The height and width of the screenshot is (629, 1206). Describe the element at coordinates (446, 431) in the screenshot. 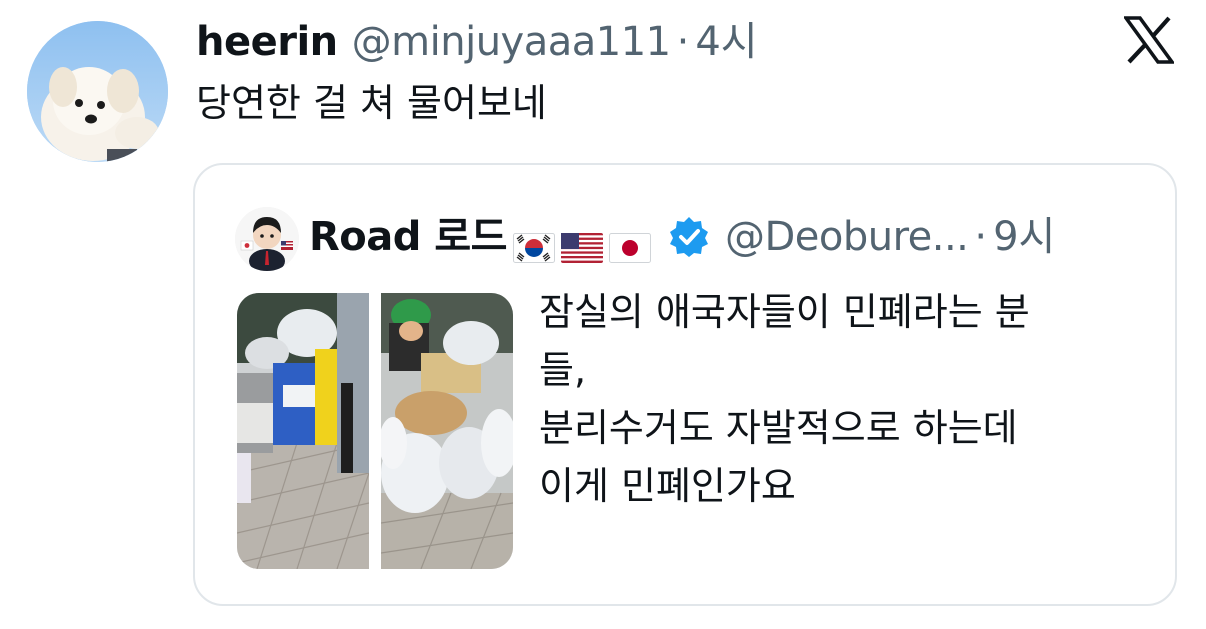

I see `photo-trash-bags` at that location.